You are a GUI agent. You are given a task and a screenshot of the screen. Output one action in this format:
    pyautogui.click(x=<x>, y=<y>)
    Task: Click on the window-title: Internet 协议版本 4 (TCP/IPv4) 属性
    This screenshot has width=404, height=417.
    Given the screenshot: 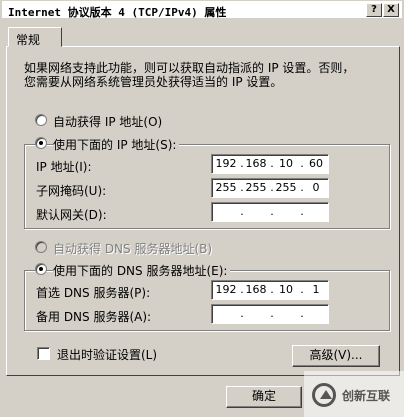 What is the action you would take?
    pyautogui.click(x=117, y=12)
    